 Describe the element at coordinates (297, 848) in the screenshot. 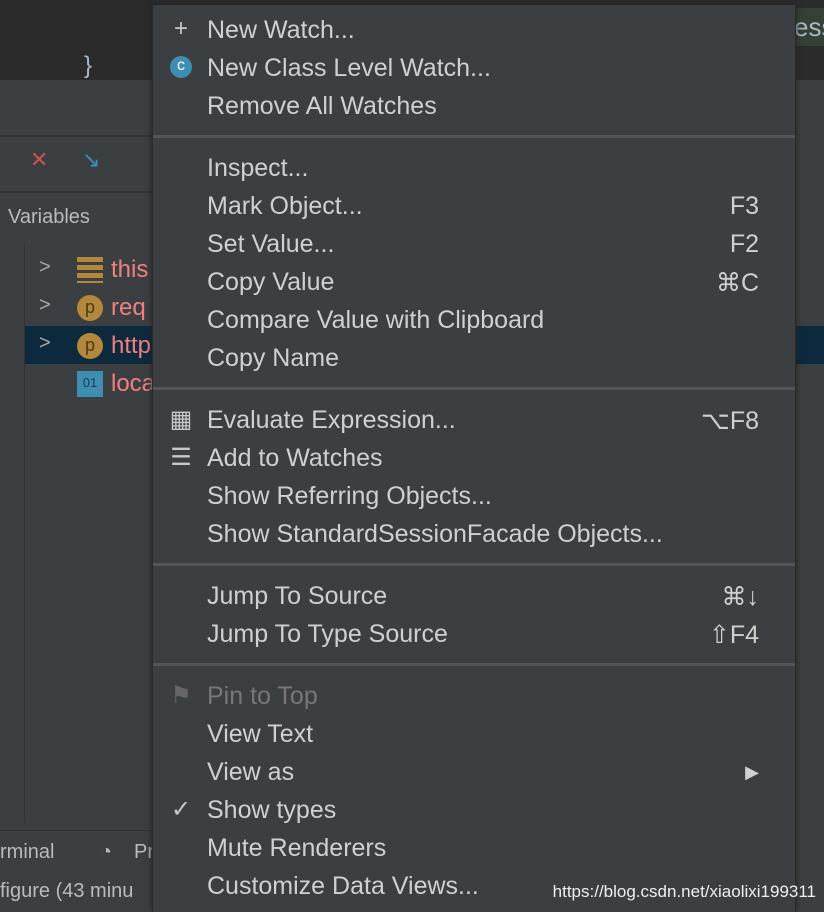

I see `menu-item-label: Mute Renderers` at that location.